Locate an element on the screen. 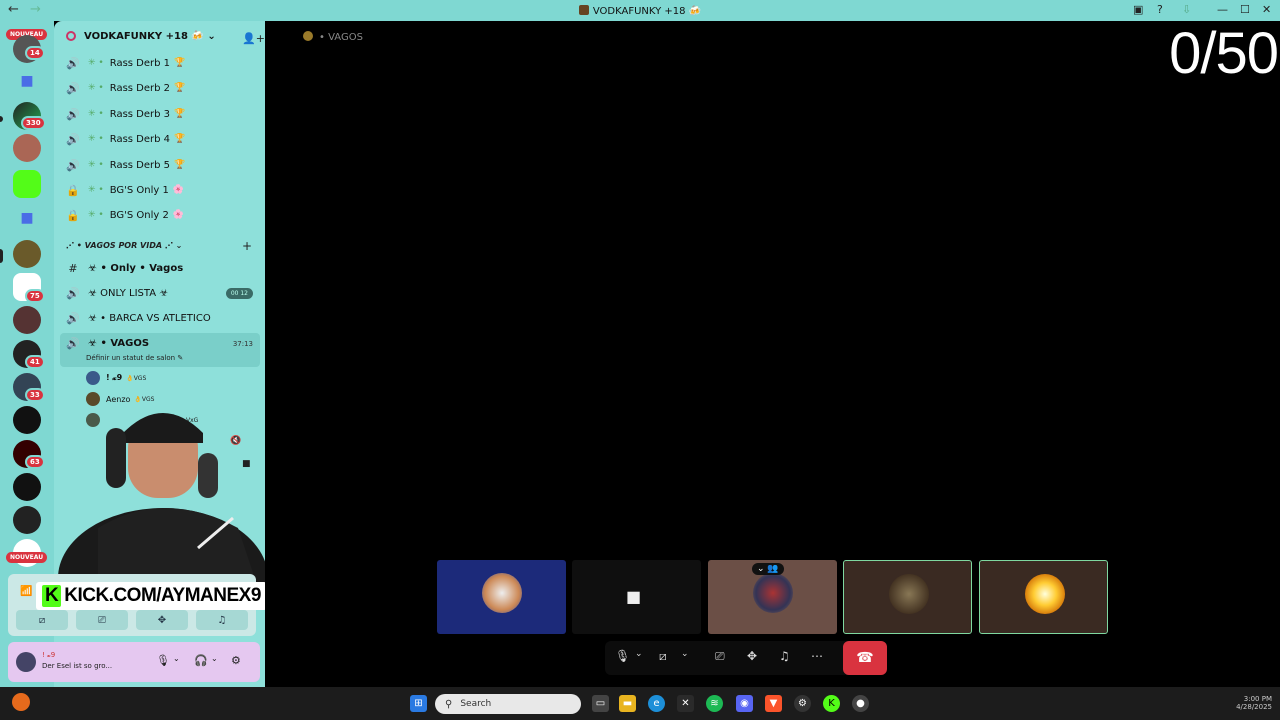 This screenshot has height=720, width=1280. unread-pill is located at coordinates (1, 119).